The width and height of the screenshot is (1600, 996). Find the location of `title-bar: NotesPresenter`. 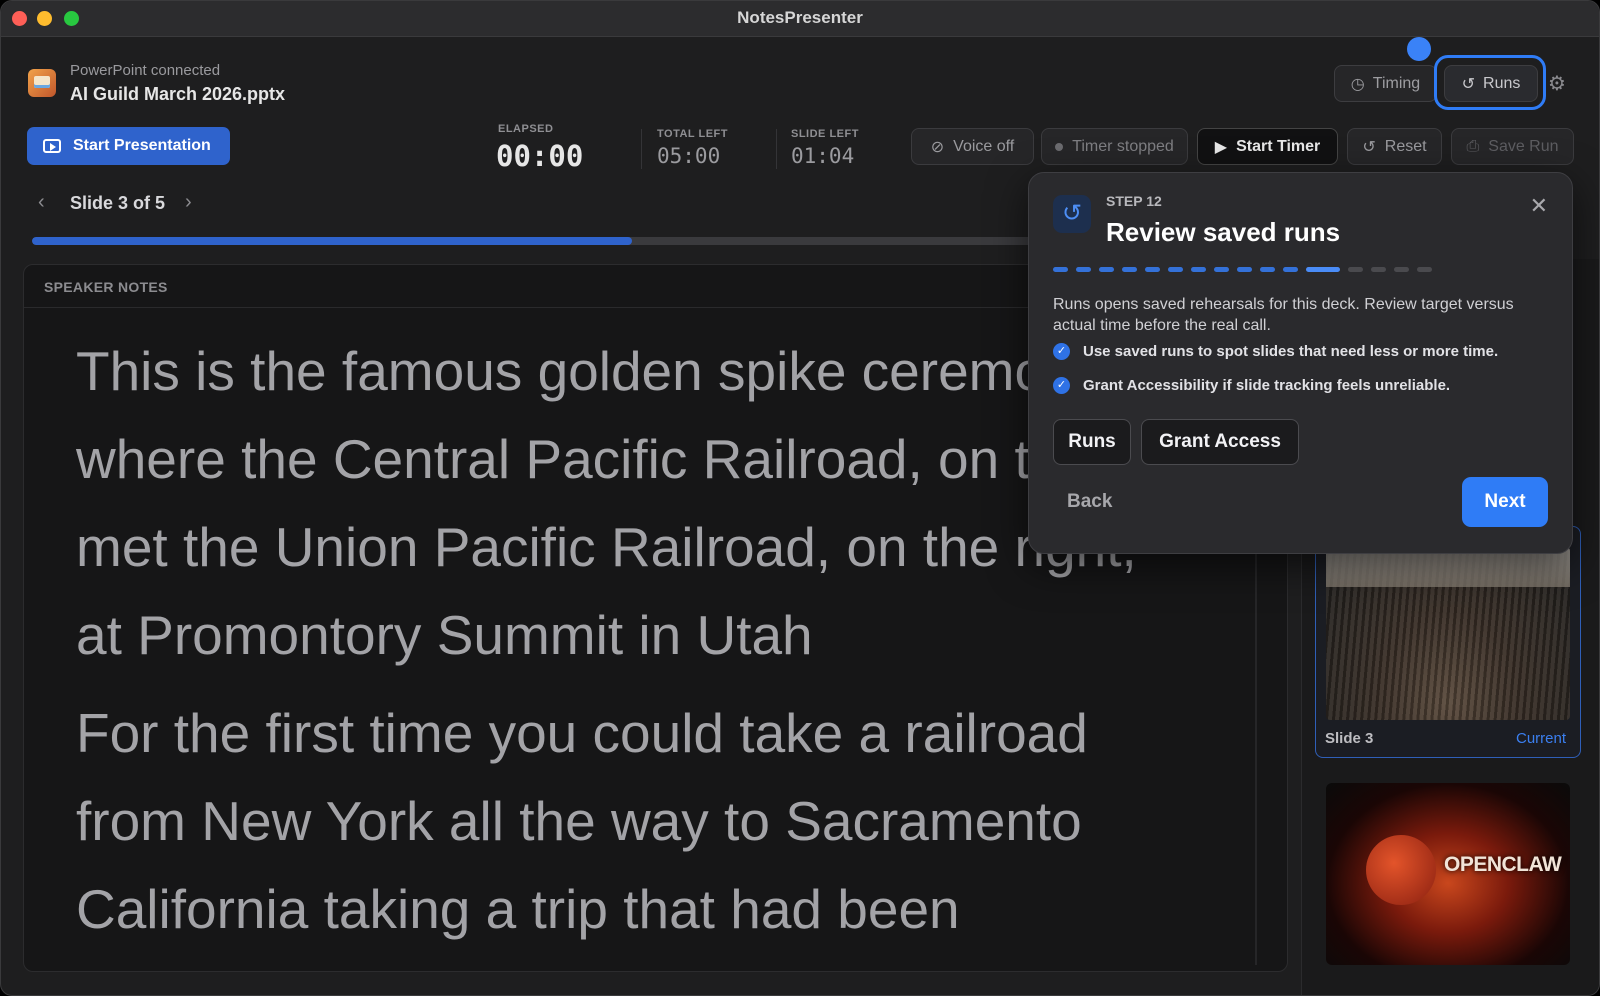

title-bar: NotesPresenter is located at coordinates (800, 19).